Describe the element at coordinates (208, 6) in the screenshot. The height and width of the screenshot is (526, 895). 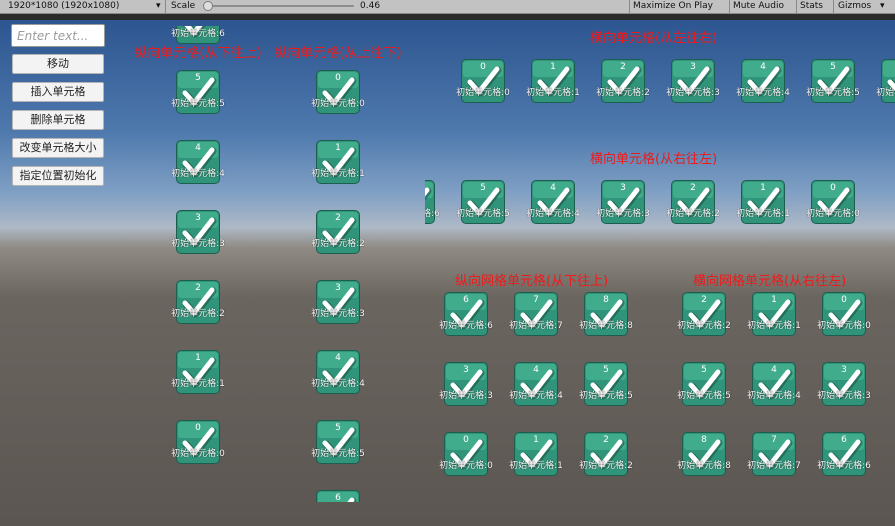
I see `scale-slider-knob` at that location.